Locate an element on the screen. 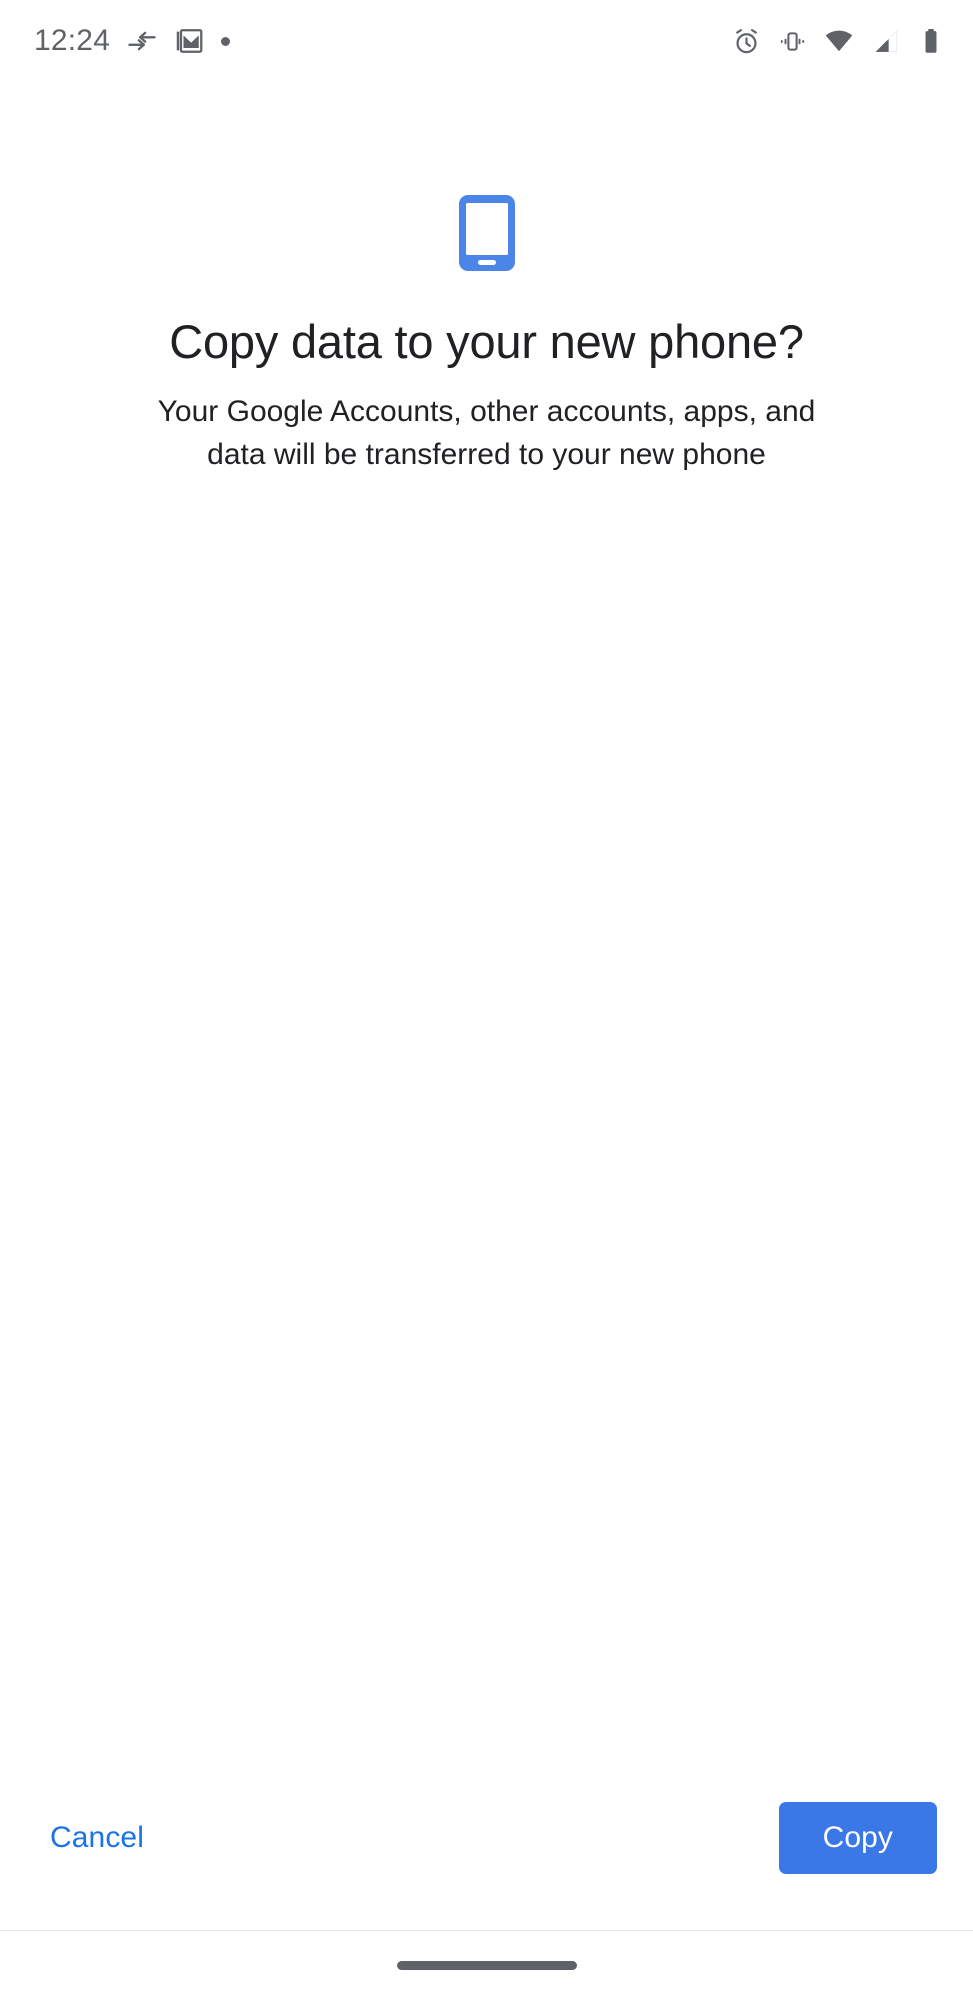  page-title: Copy data to your new phone? is located at coordinates (486, 341).